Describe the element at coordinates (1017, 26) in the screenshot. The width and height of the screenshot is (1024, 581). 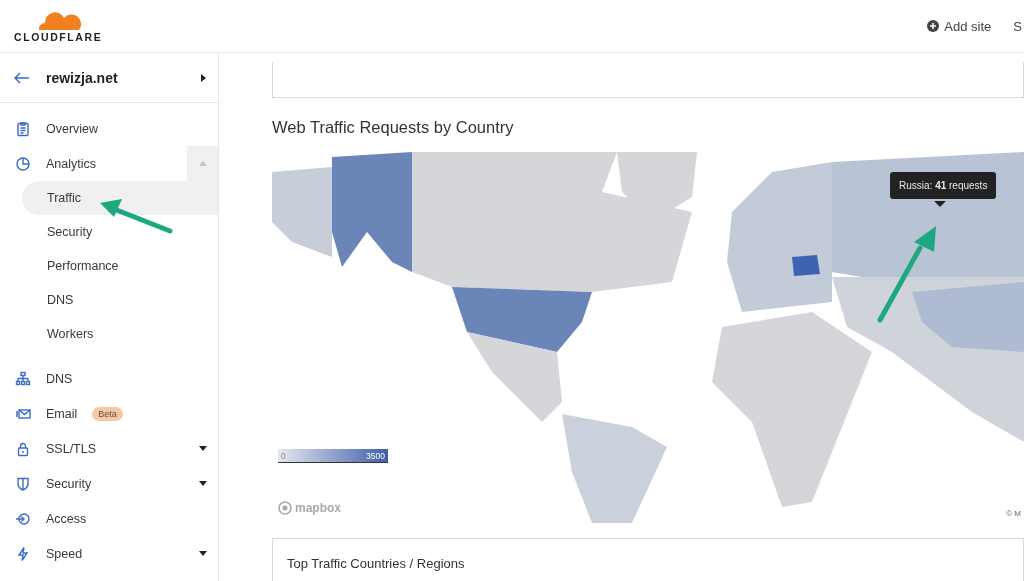
I see `header-link: S` at that location.